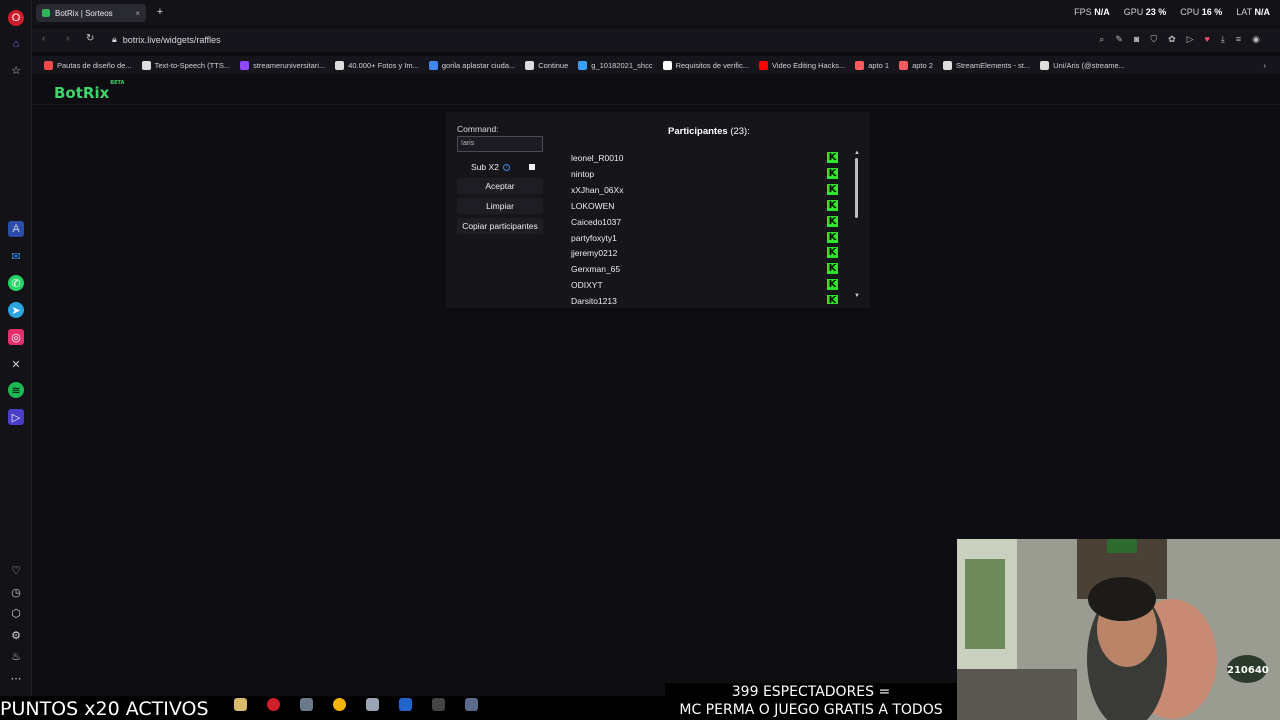 The image size is (1280, 720). What do you see at coordinates (16, 678) in the screenshot?
I see `more-icon: ⋯` at bounding box center [16, 678].